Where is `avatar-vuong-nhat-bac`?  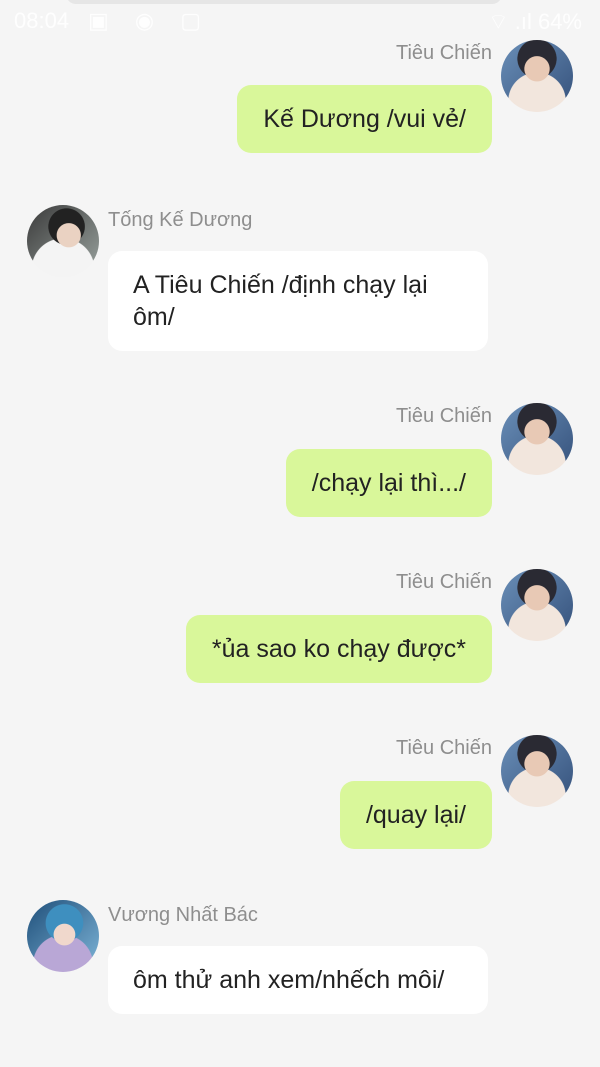
avatar-vuong-nhat-bac is located at coordinates (63, 936).